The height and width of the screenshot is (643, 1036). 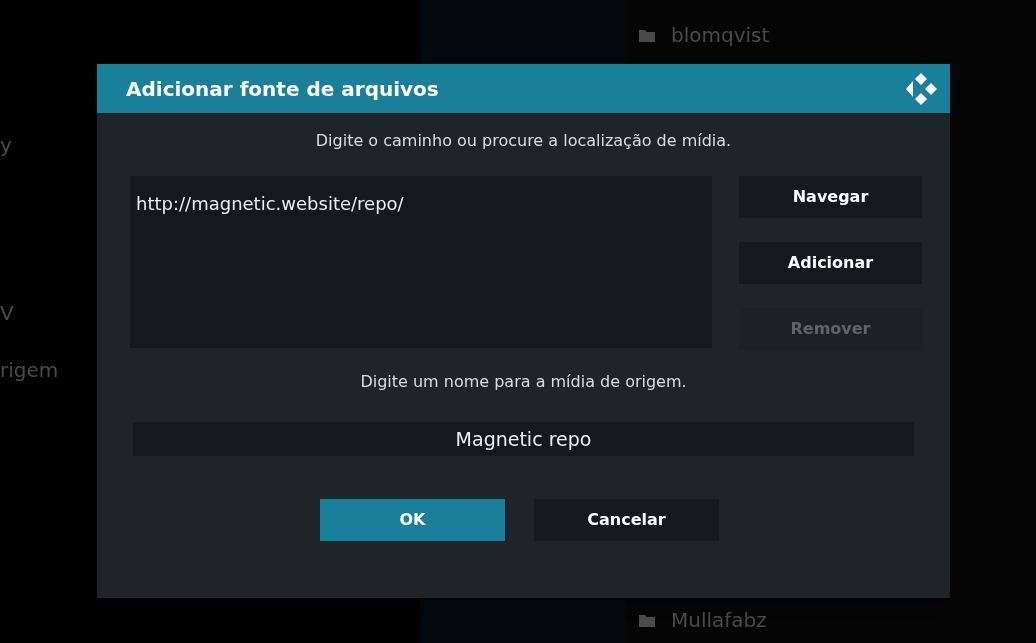 I want to click on dialog-title: Adicionar fonte de arquivos, so click(x=282, y=89).